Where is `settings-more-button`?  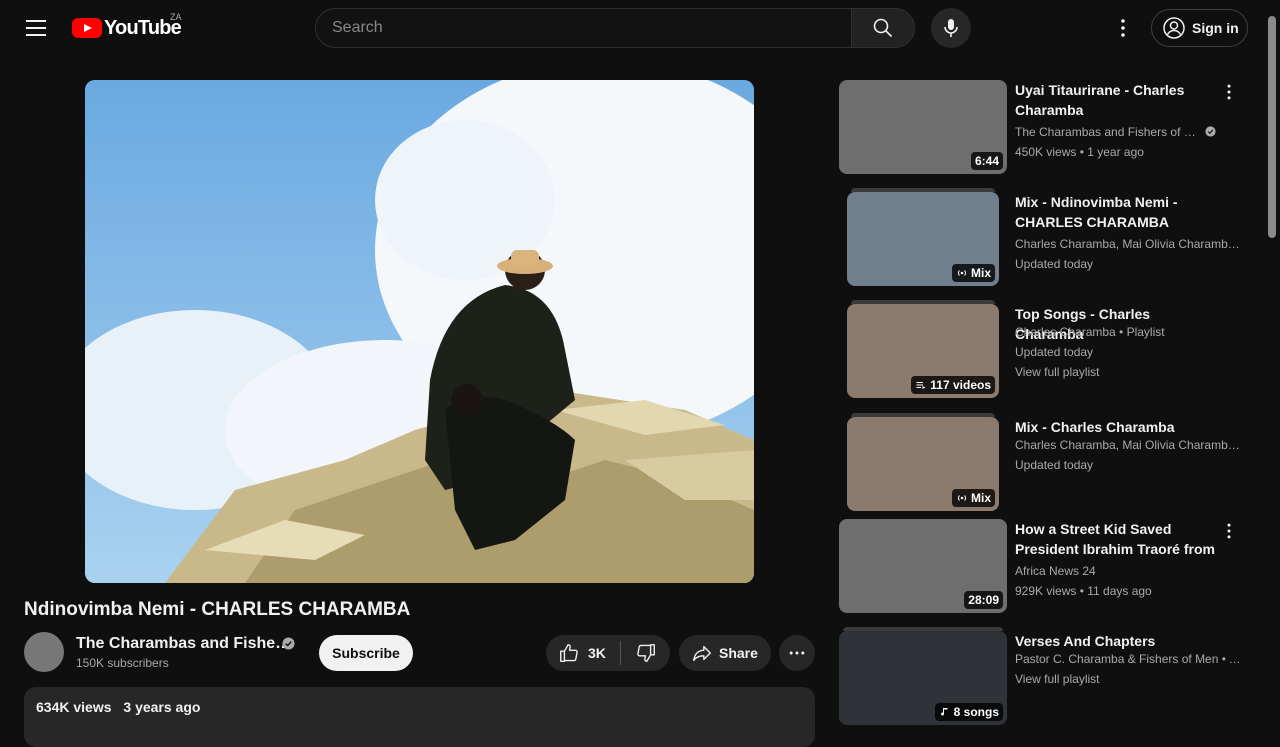 settings-more-button is located at coordinates (1123, 28).